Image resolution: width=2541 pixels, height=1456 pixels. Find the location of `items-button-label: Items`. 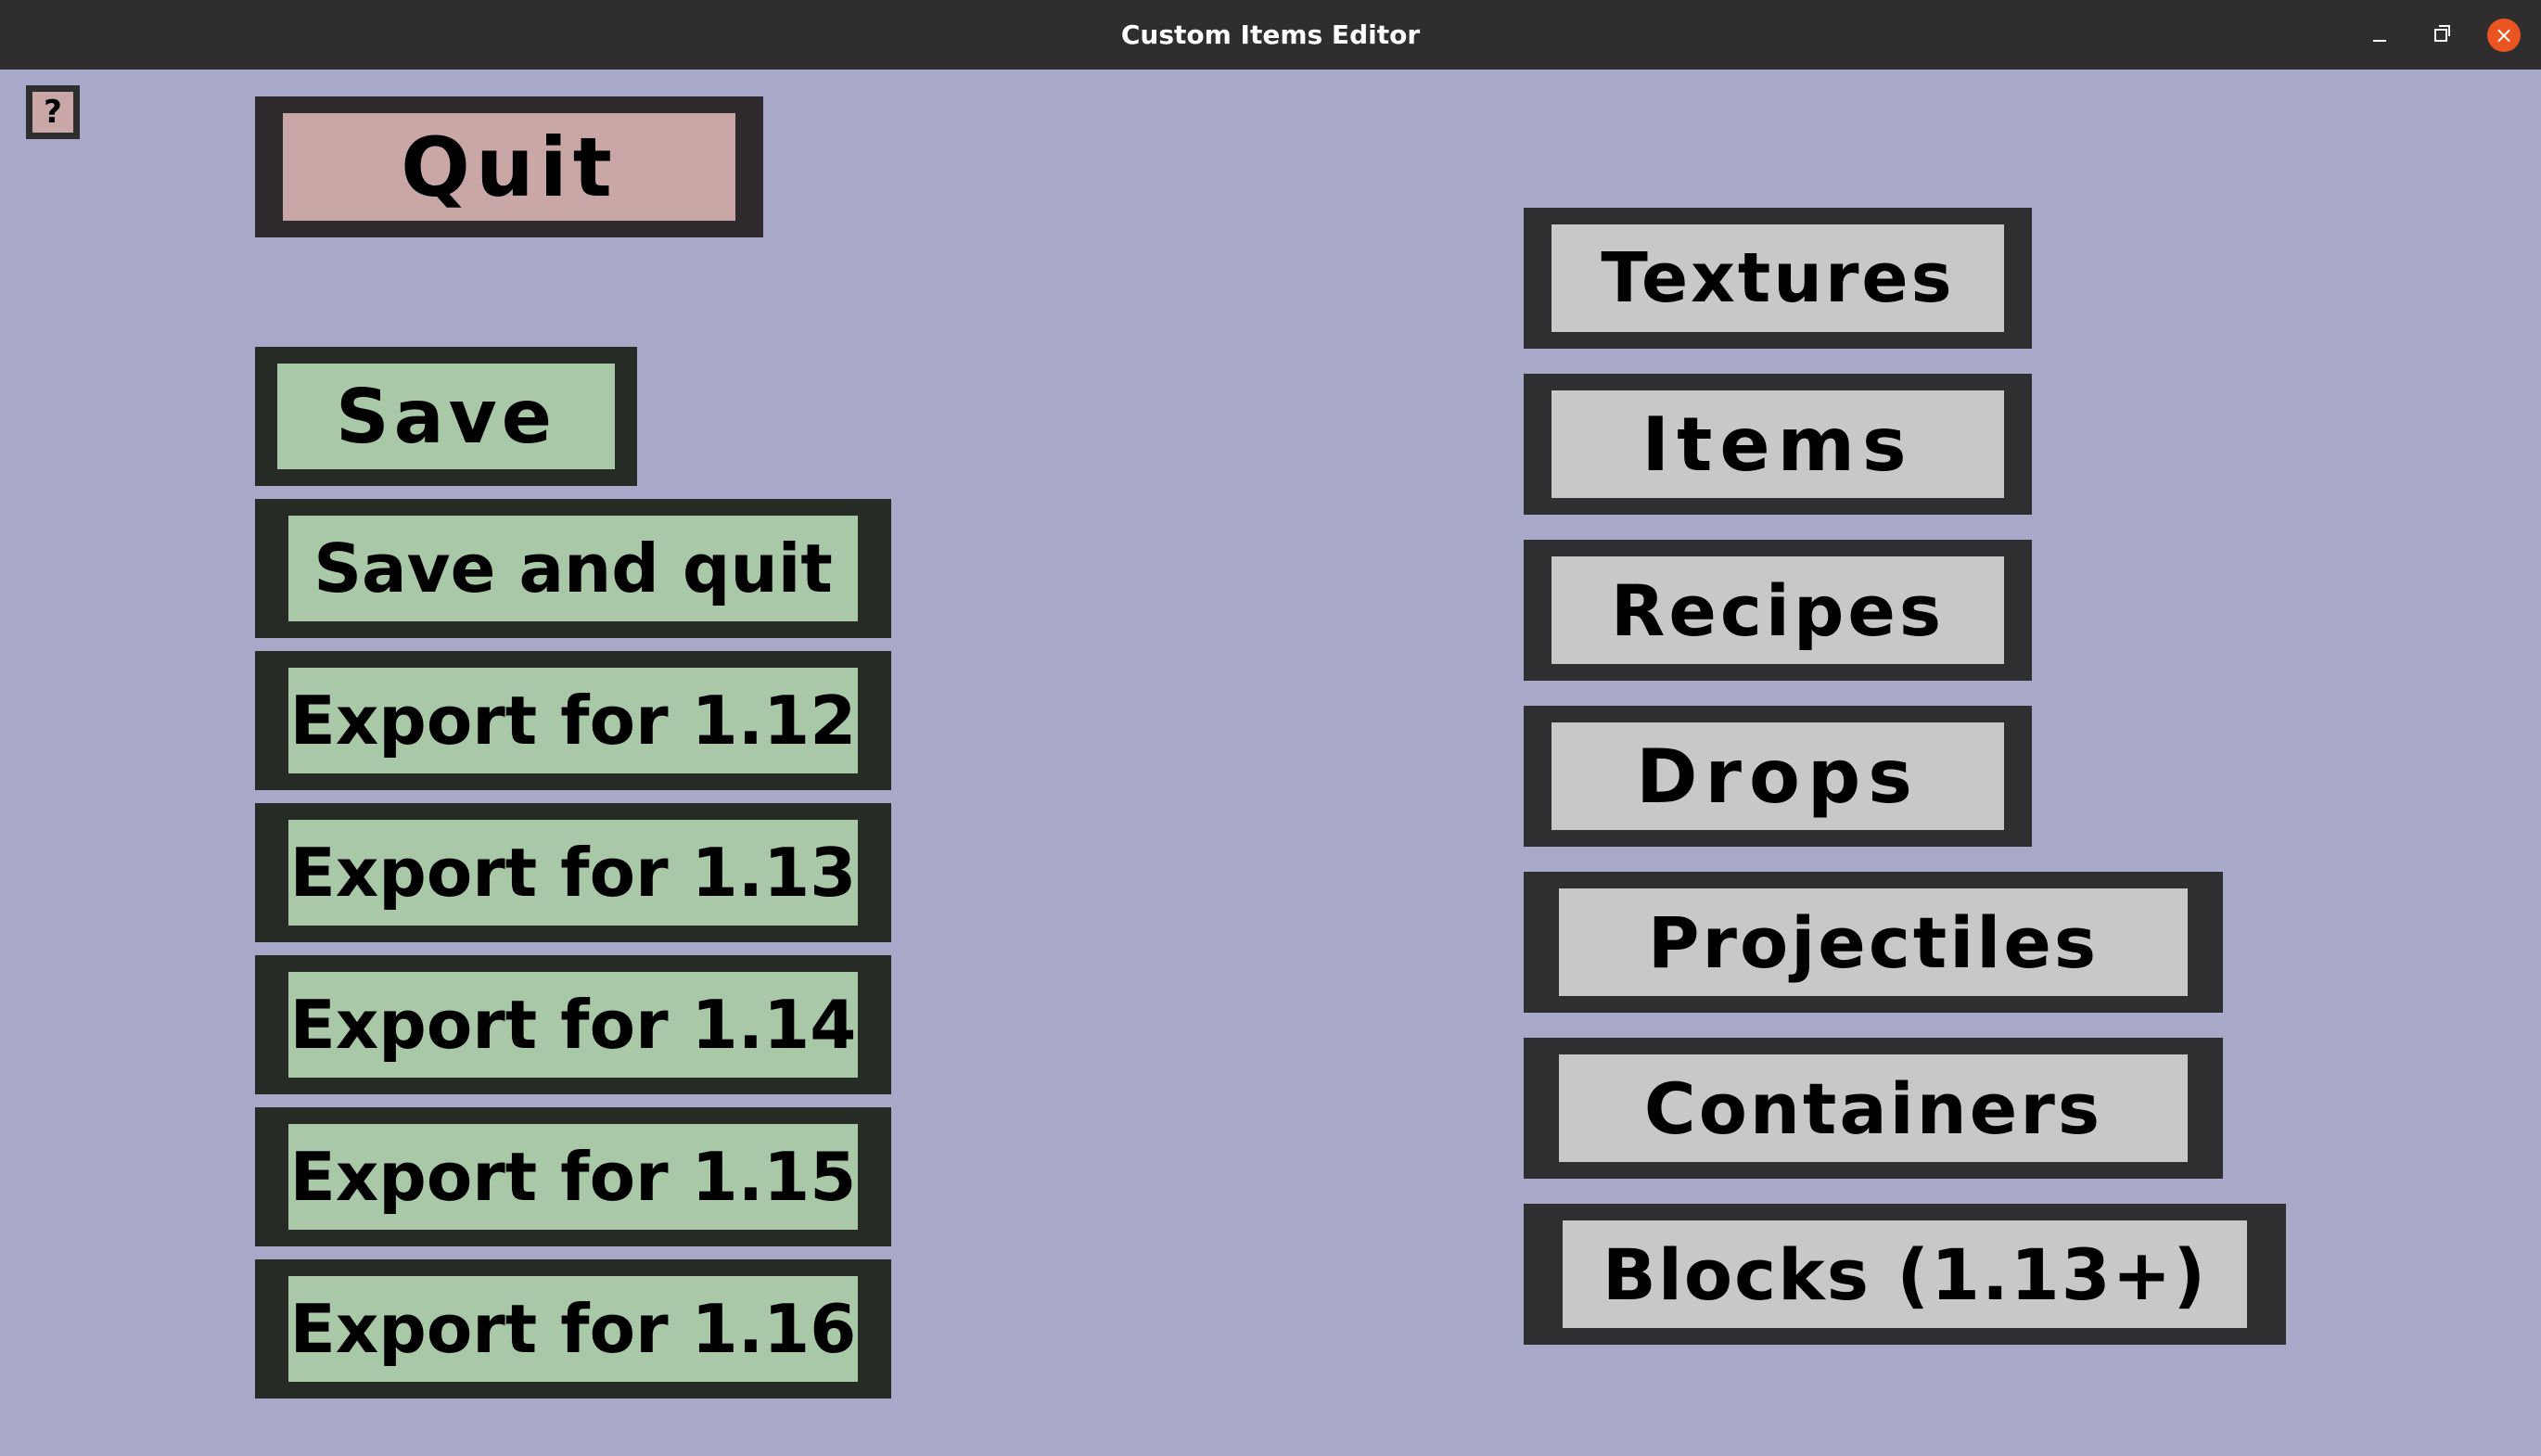

items-button-label: Items is located at coordinates (1777, 444).